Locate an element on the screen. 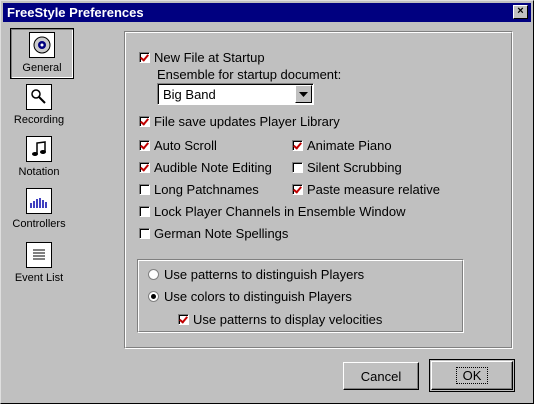 Image resolution: width=534 pixels, height=404 pixels. lock-player-channels-checkbox: Lock Player Channels in Ensemble Window is located at coordinates (272, 211).